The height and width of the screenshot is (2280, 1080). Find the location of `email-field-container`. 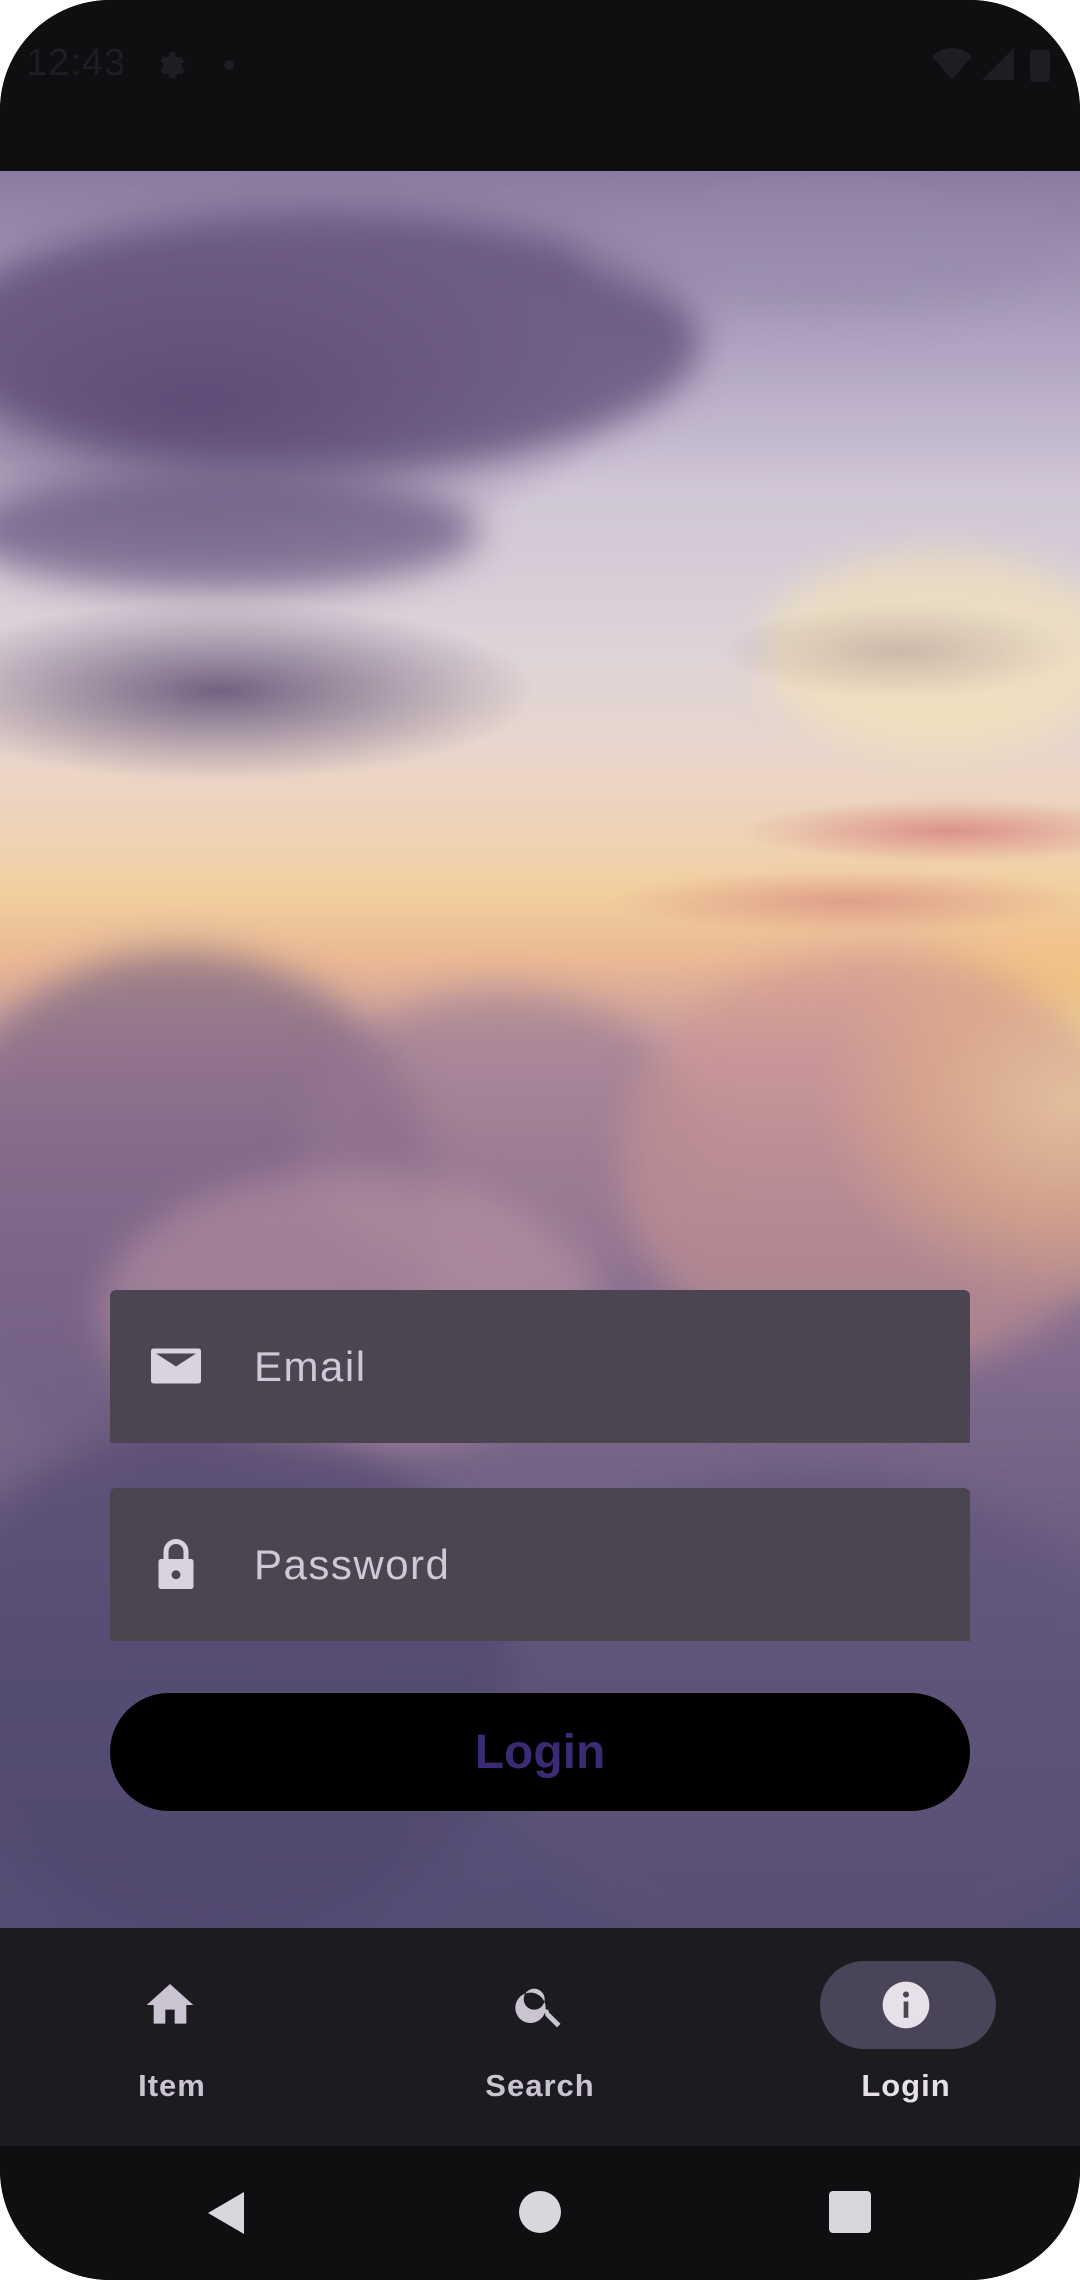

email-field-container is located at coordinates (540, 1366).